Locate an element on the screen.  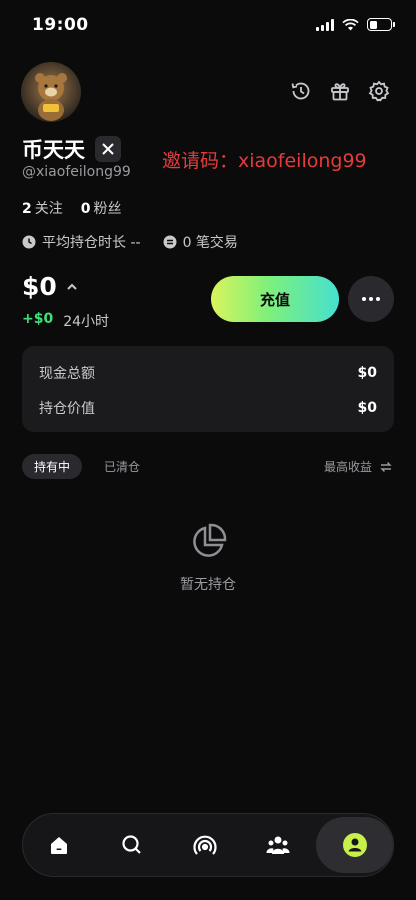
nav-home is located at coordinates (59, 845).